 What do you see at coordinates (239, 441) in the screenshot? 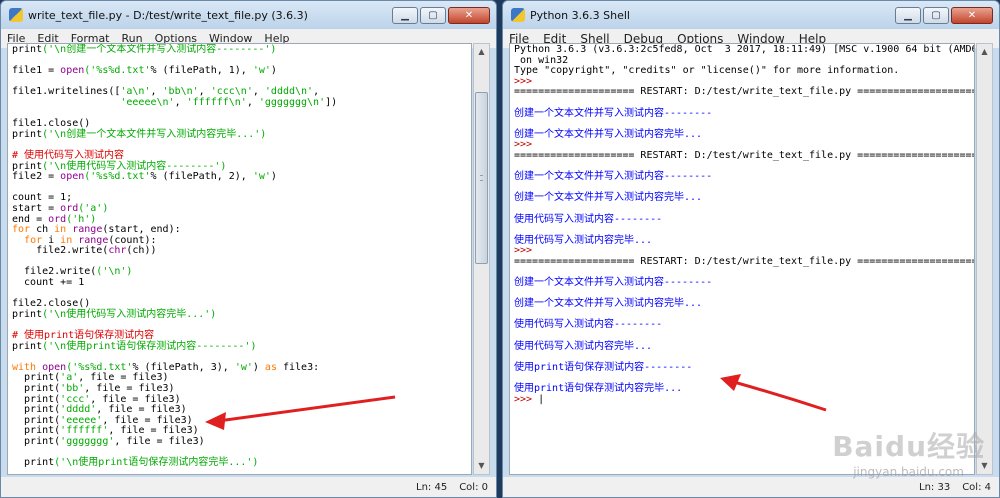
I see `code-line: print('ggggggg', file = file3)` at bounding box center [239, 441].